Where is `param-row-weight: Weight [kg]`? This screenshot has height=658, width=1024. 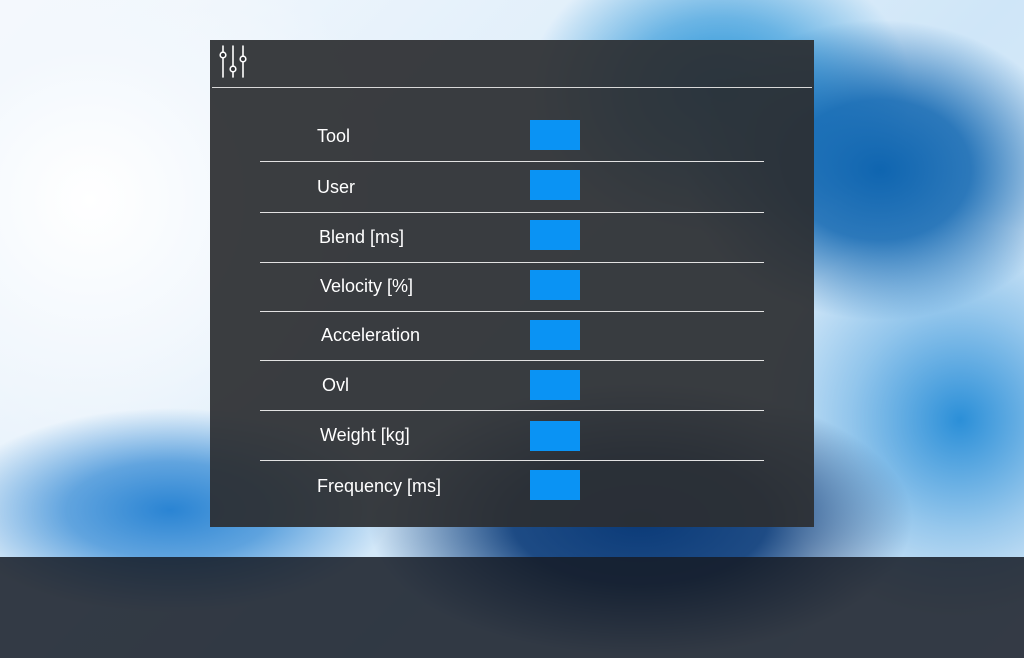
param-row-weight: Weight [kg] is located at coordinates (512, 435).